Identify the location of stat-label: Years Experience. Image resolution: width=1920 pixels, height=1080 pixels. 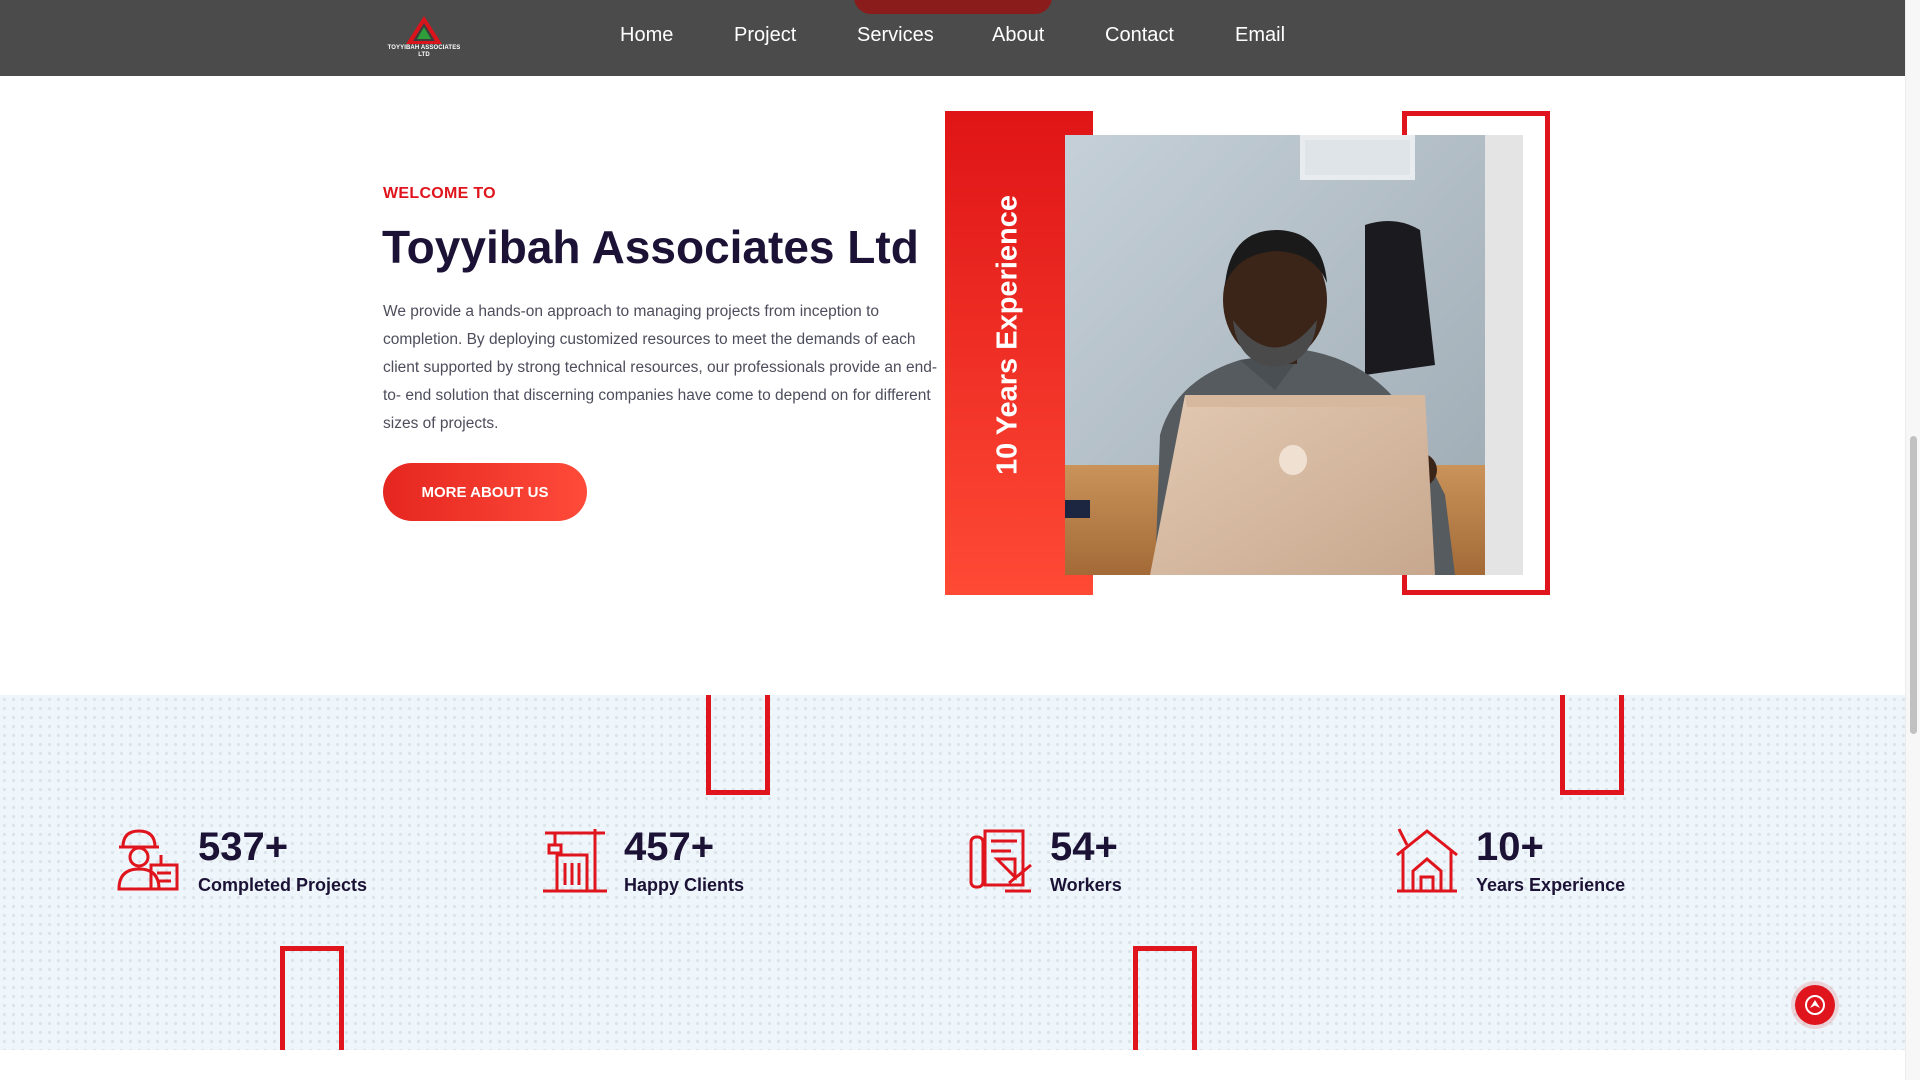
(1551, 885).